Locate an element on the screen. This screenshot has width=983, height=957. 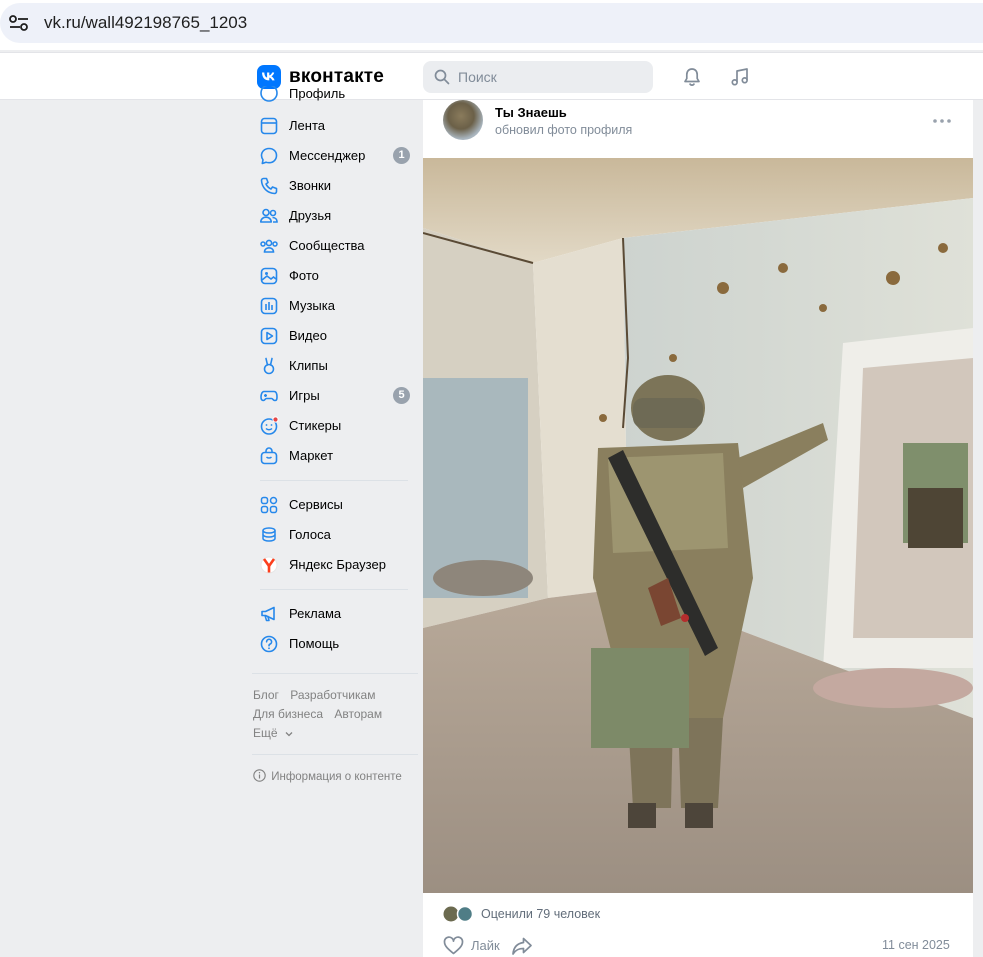
sidebar-item-profile: Профиль is located at coordinates (335, 94).